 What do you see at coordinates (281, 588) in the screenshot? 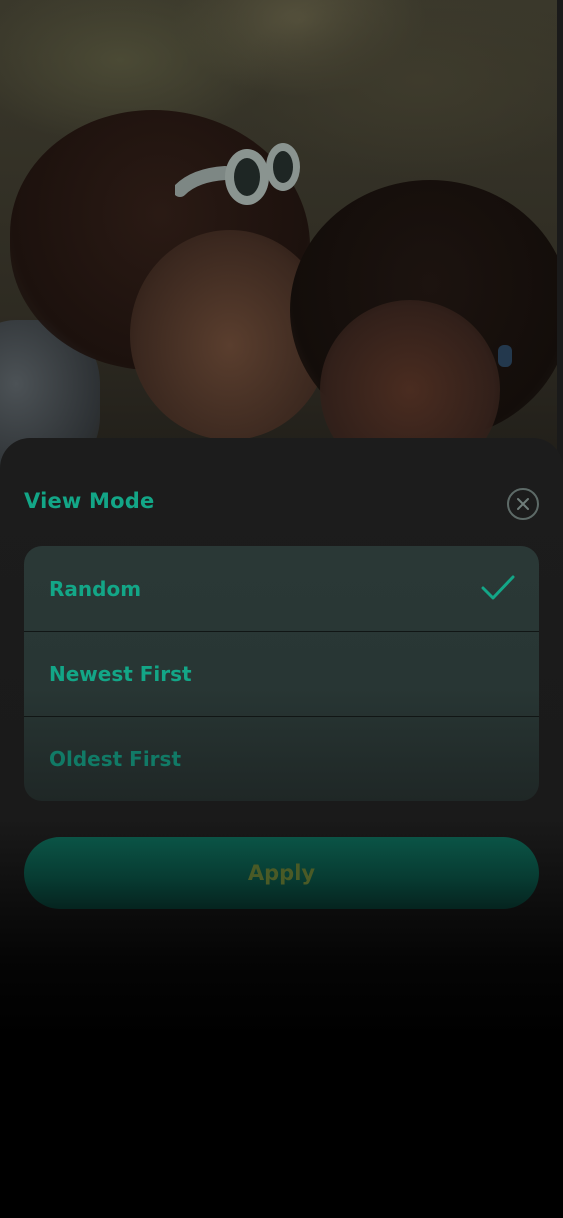
I see `option-random: Random` at bounding box center [281, 588].